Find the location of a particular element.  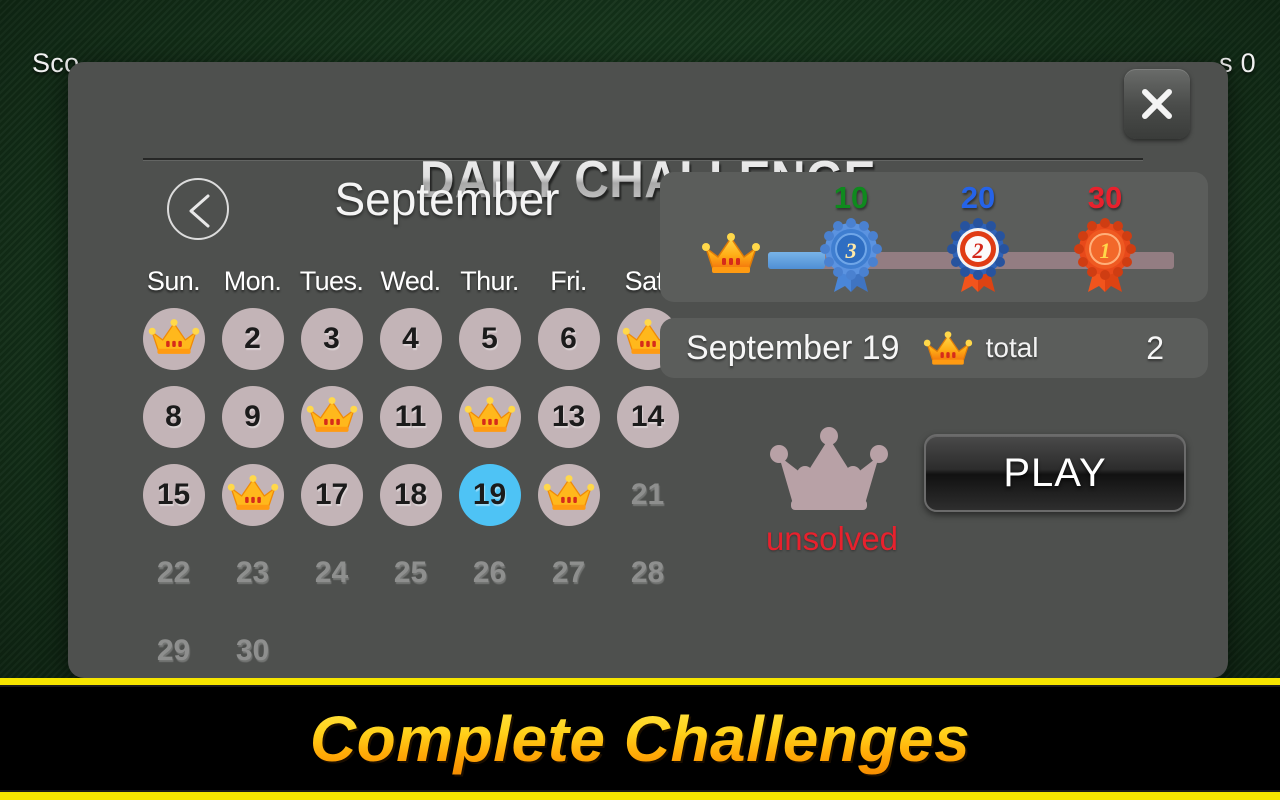

milestone-20: 20 2 is located at coordinates (978, 239).